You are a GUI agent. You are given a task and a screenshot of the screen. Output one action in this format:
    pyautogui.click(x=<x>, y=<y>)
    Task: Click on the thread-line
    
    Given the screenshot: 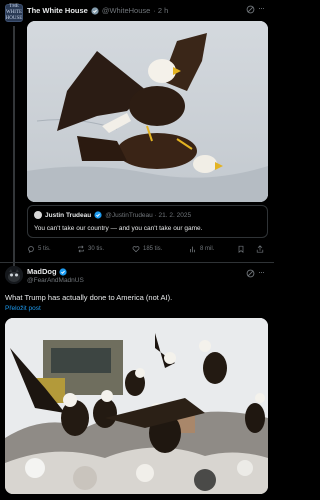 What is the action you would take?
    pyautogui.click(x=14, y=146)
    